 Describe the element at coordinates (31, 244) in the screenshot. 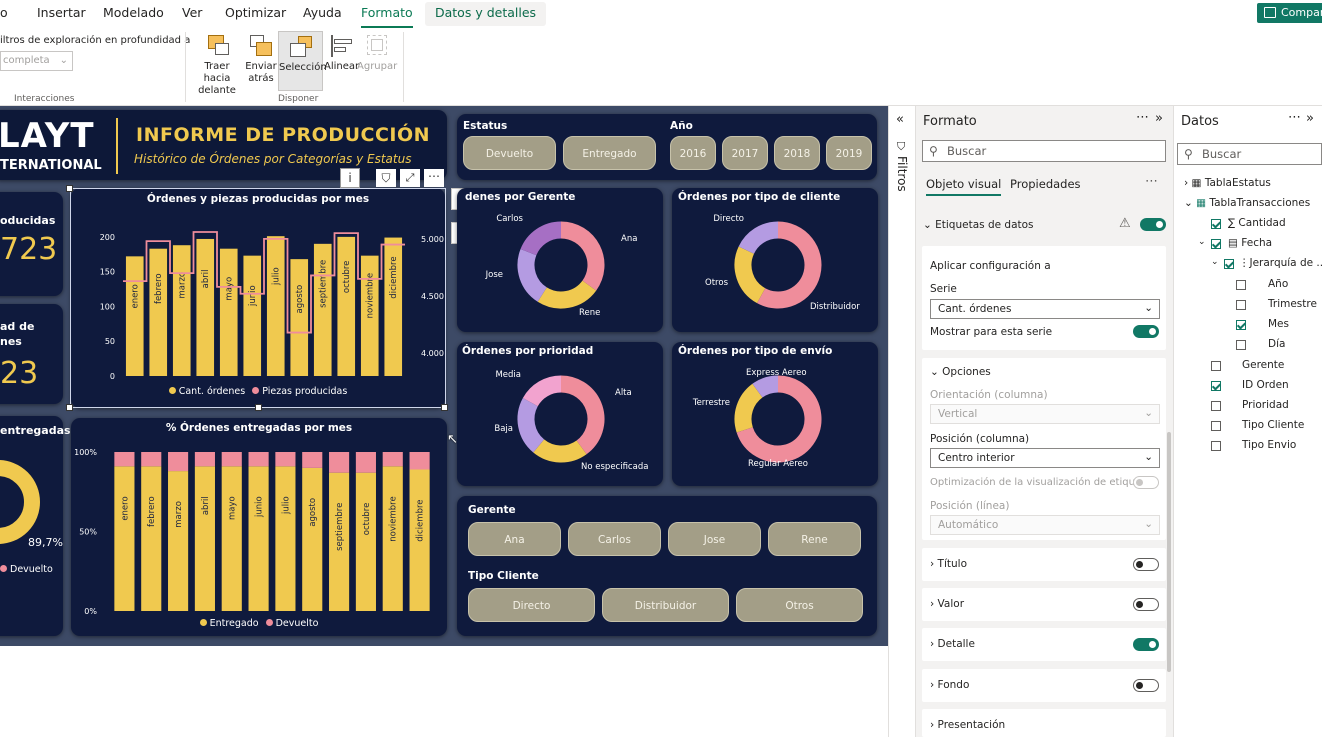

I see `kpi-card-piezas: oducidas 723` at that location.